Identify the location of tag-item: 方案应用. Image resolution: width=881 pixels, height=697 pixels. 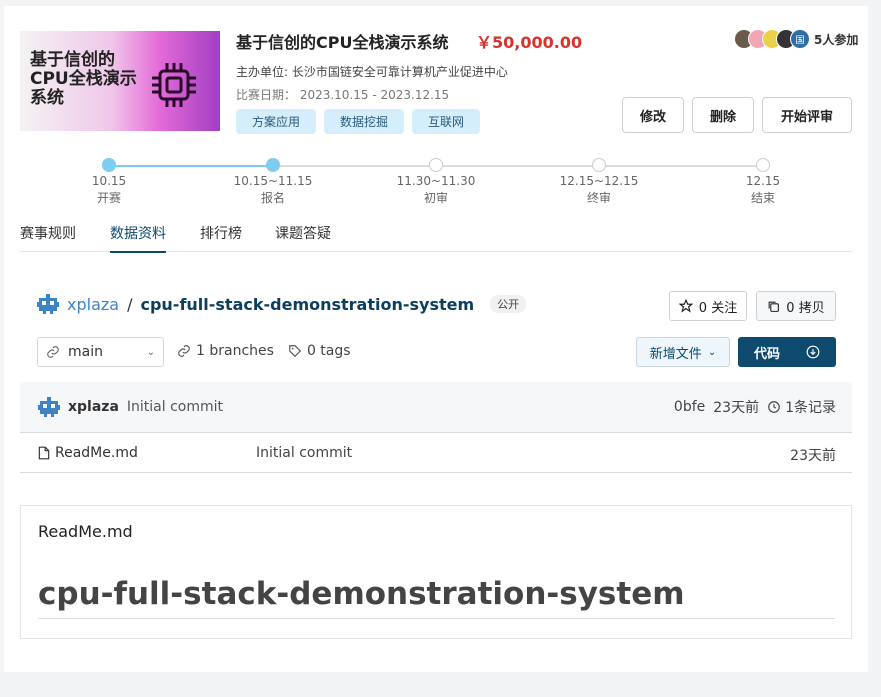
(276, 121).